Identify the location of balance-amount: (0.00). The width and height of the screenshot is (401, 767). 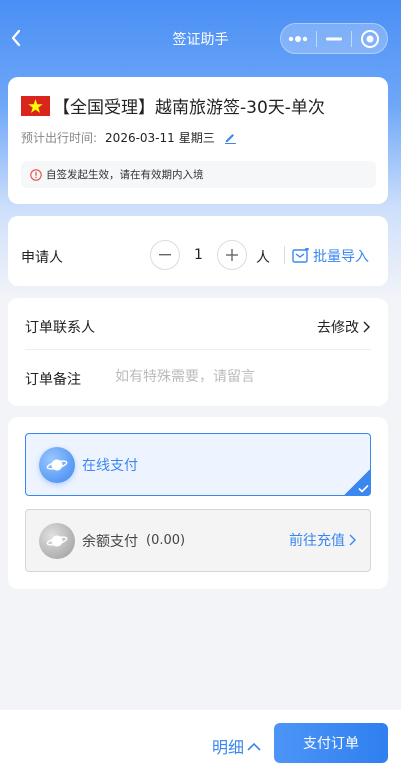
(166, 540).